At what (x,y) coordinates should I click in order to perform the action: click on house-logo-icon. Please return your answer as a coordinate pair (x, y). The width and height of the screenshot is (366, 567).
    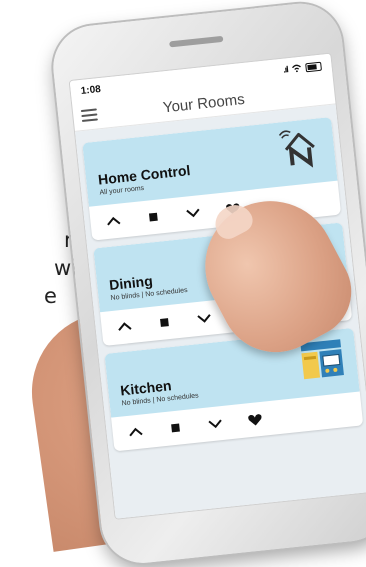
    Looking at the image, I should click on (296, 149).